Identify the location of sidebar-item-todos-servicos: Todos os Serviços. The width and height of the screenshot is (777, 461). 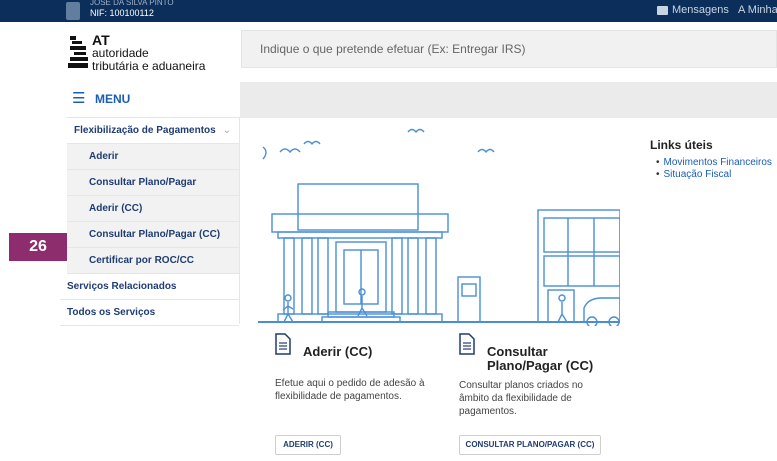
(149, 313).